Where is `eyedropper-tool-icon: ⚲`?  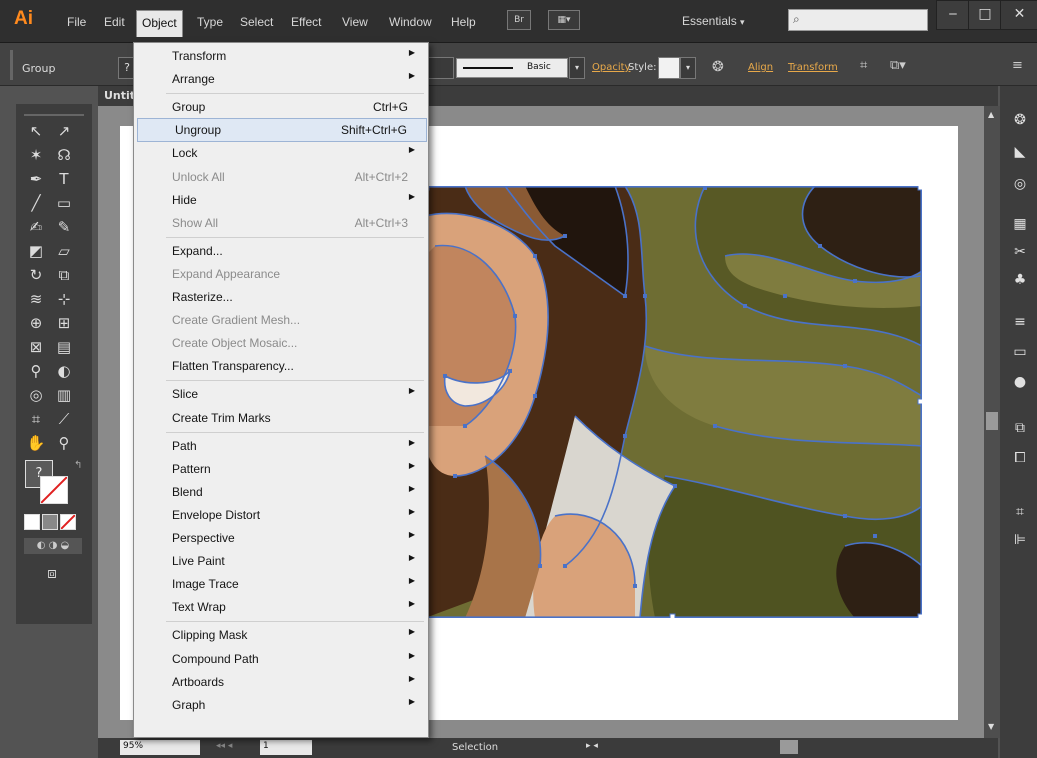 eyedropper-tool-icon: ⚲ is located at coordinates (36, 371).